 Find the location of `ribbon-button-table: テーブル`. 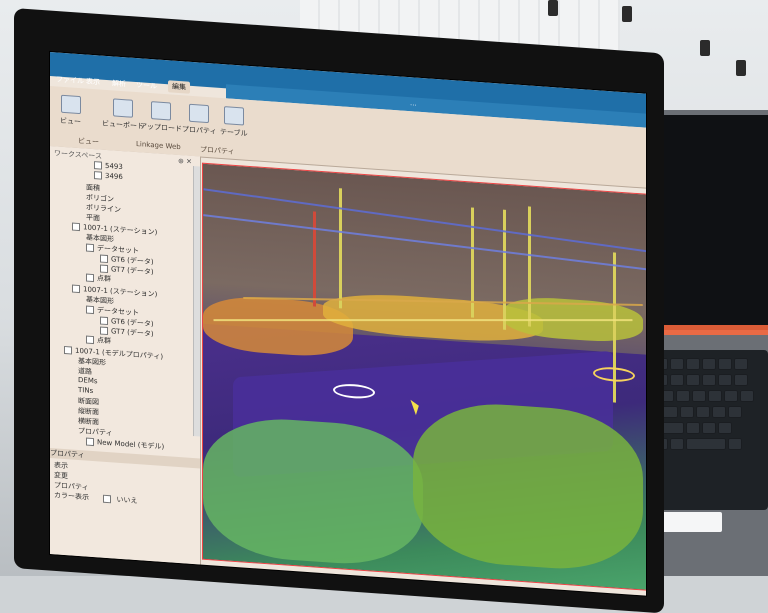

ribbon-button-table: テーブル is located at coordinates (234, 122).